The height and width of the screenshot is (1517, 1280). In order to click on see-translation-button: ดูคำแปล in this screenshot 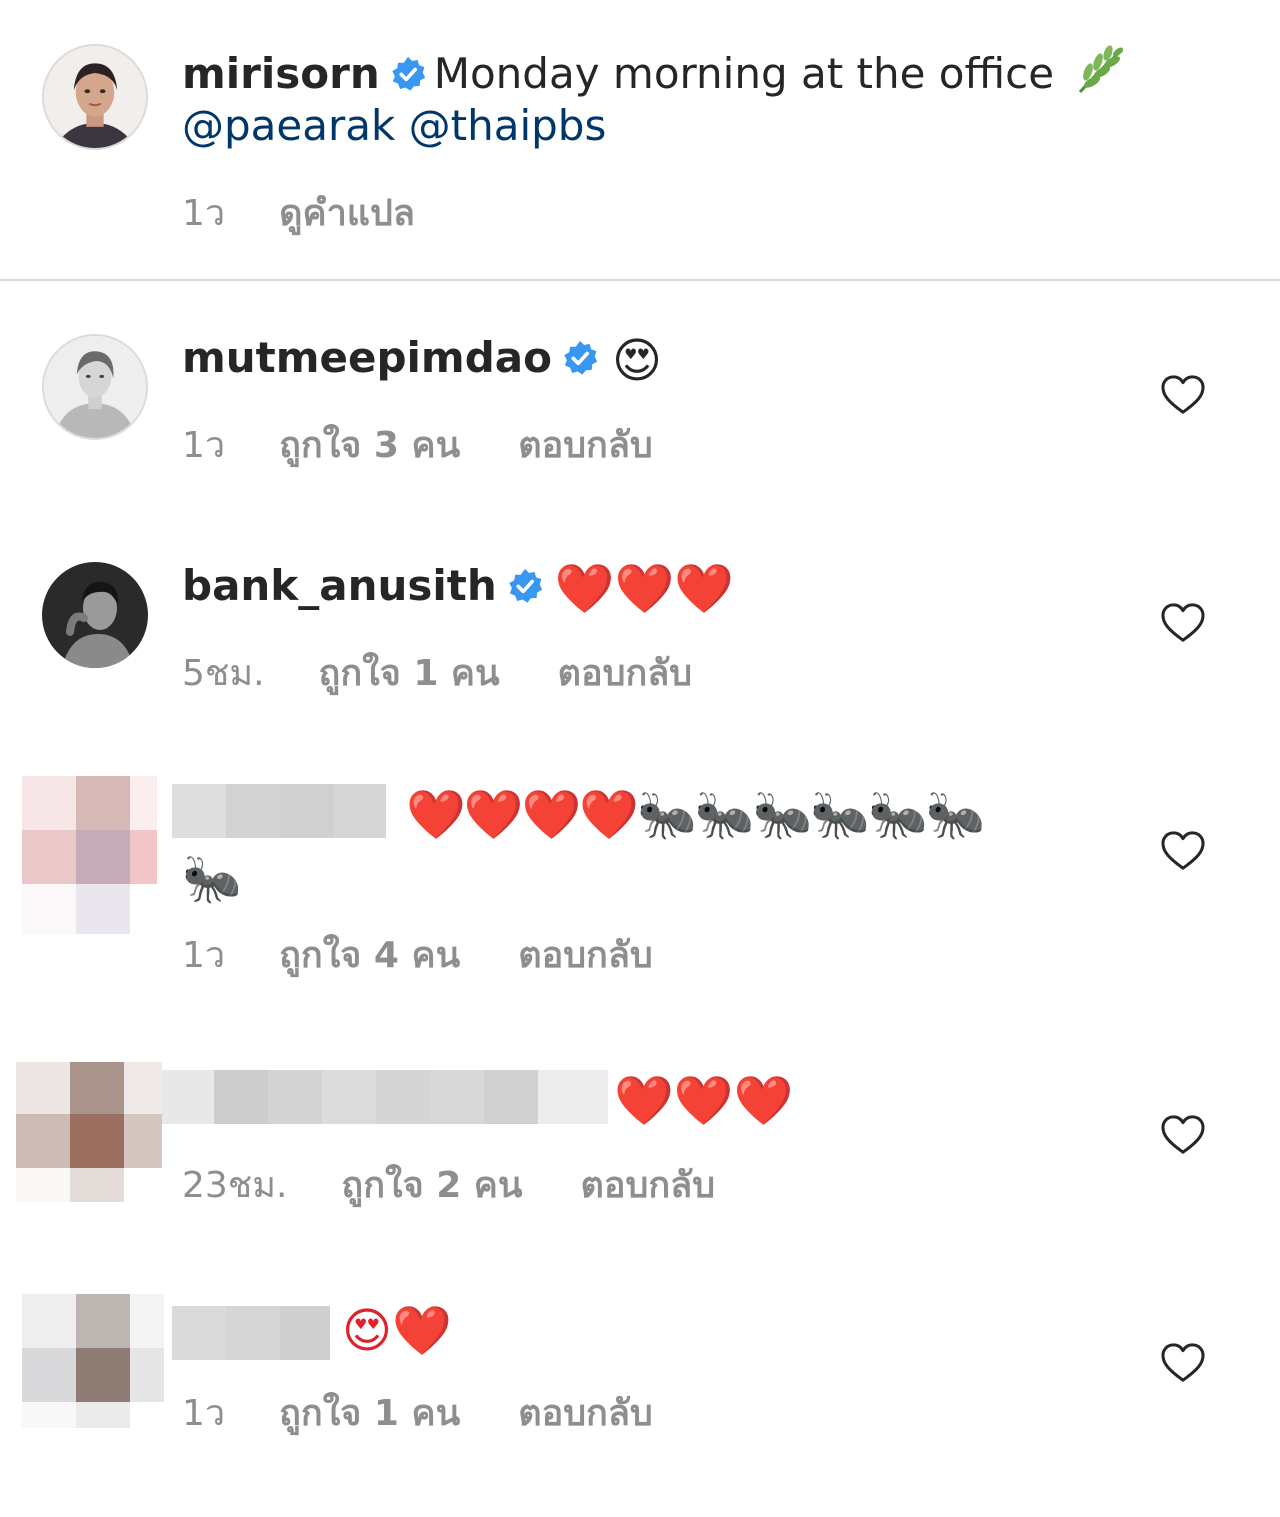, I will do `click(347, 212)`.